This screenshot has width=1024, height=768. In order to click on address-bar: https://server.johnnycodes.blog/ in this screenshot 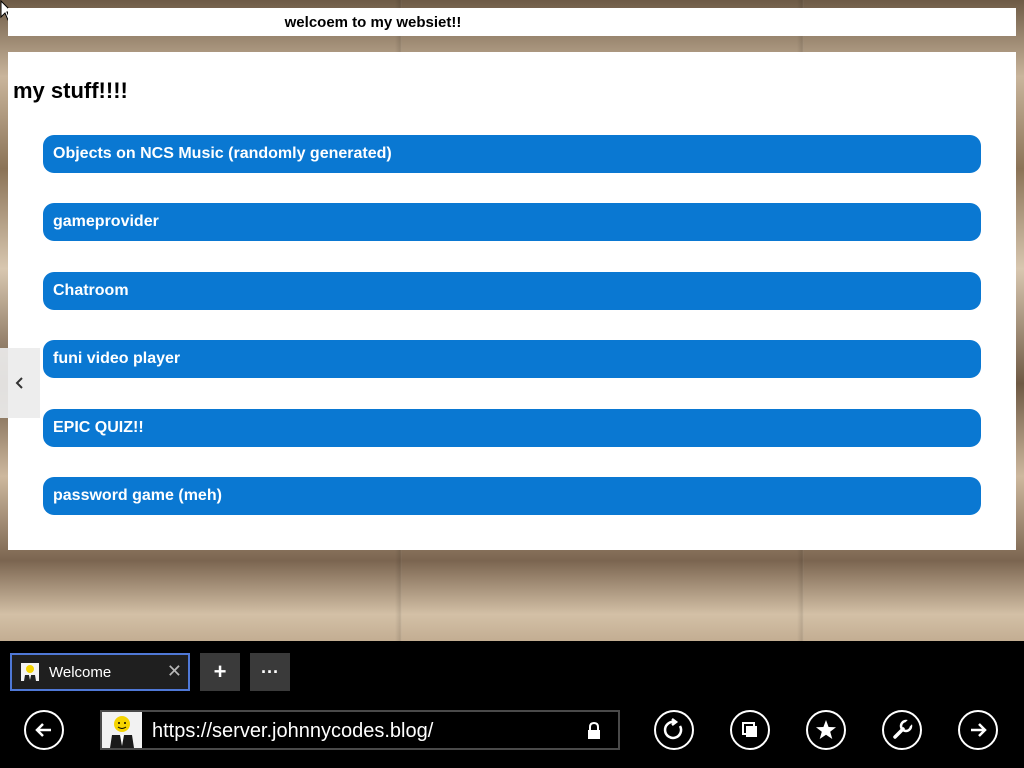, I will do `click(360, 730)`.